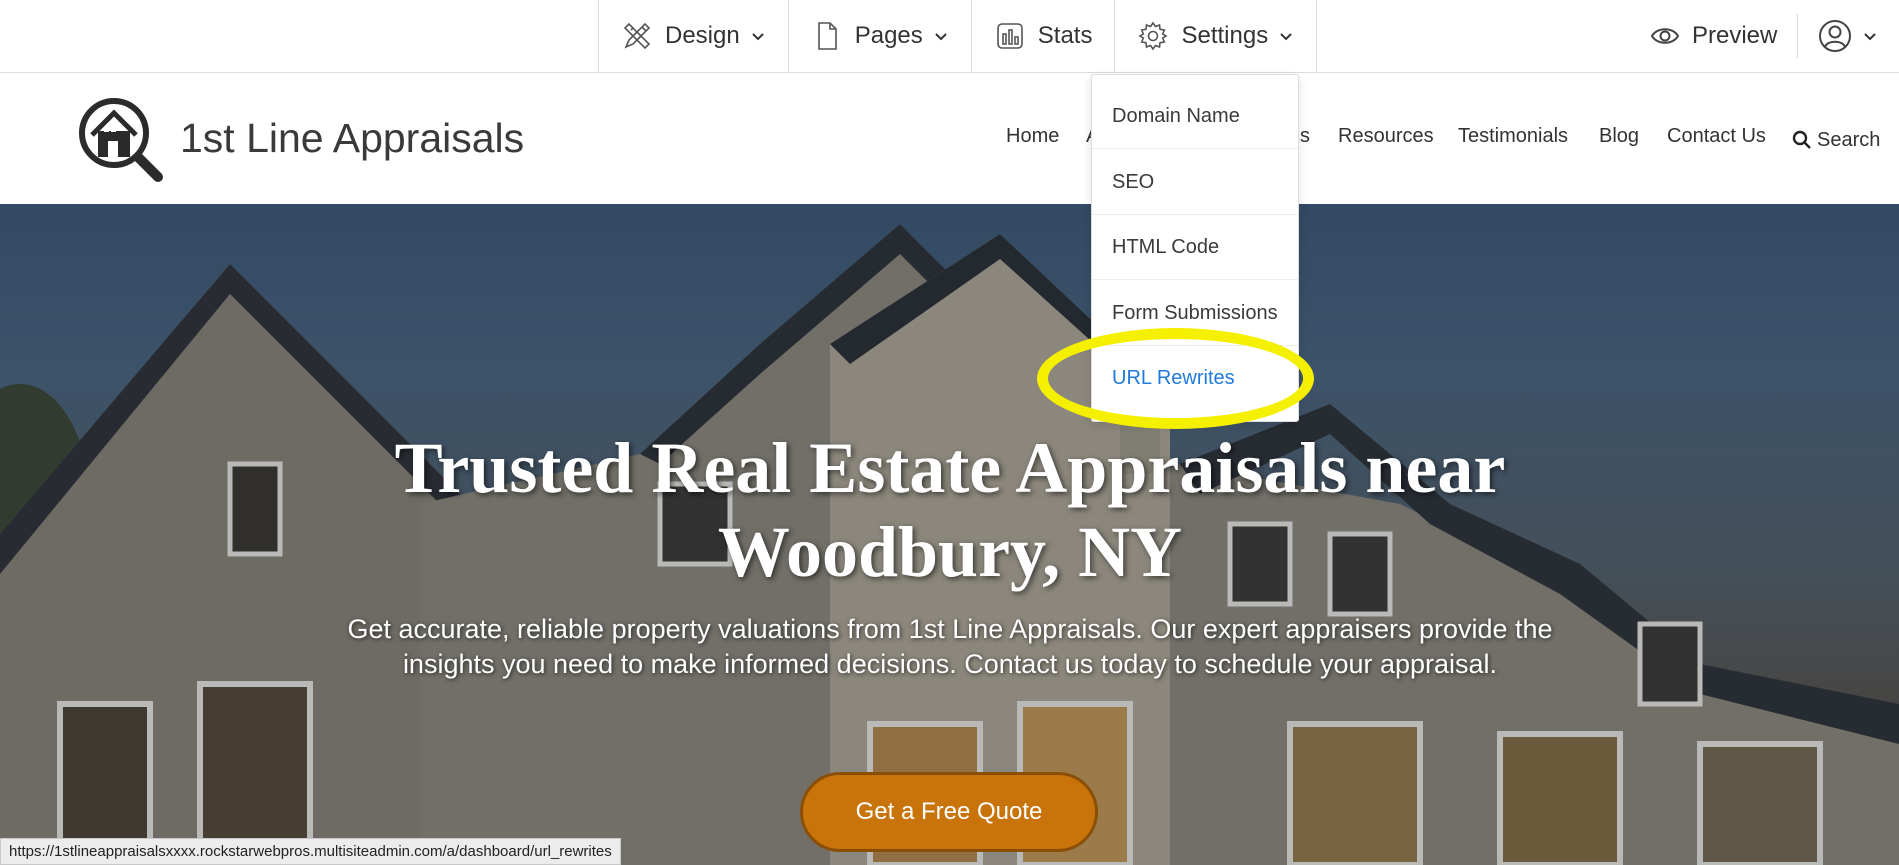 This screenshot has width=1899, height=865. I want to click on nav-search: Search, so click(1836, 140).